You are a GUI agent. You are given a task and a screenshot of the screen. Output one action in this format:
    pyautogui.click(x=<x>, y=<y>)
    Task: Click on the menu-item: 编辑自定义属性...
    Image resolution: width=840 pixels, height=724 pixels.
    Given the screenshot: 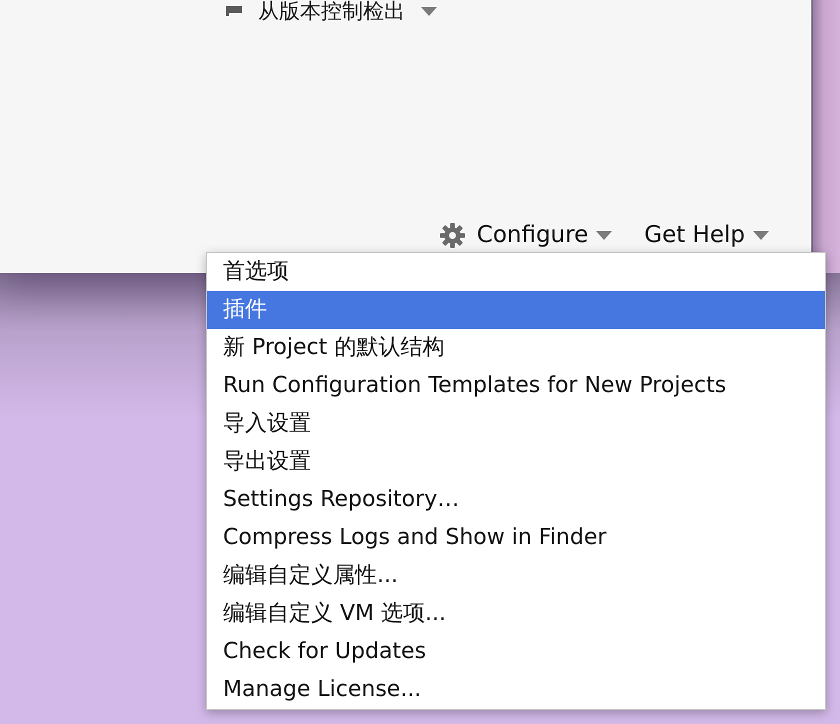 What is the action you would take?
    pyautogui.click(x=516, y=576)
    